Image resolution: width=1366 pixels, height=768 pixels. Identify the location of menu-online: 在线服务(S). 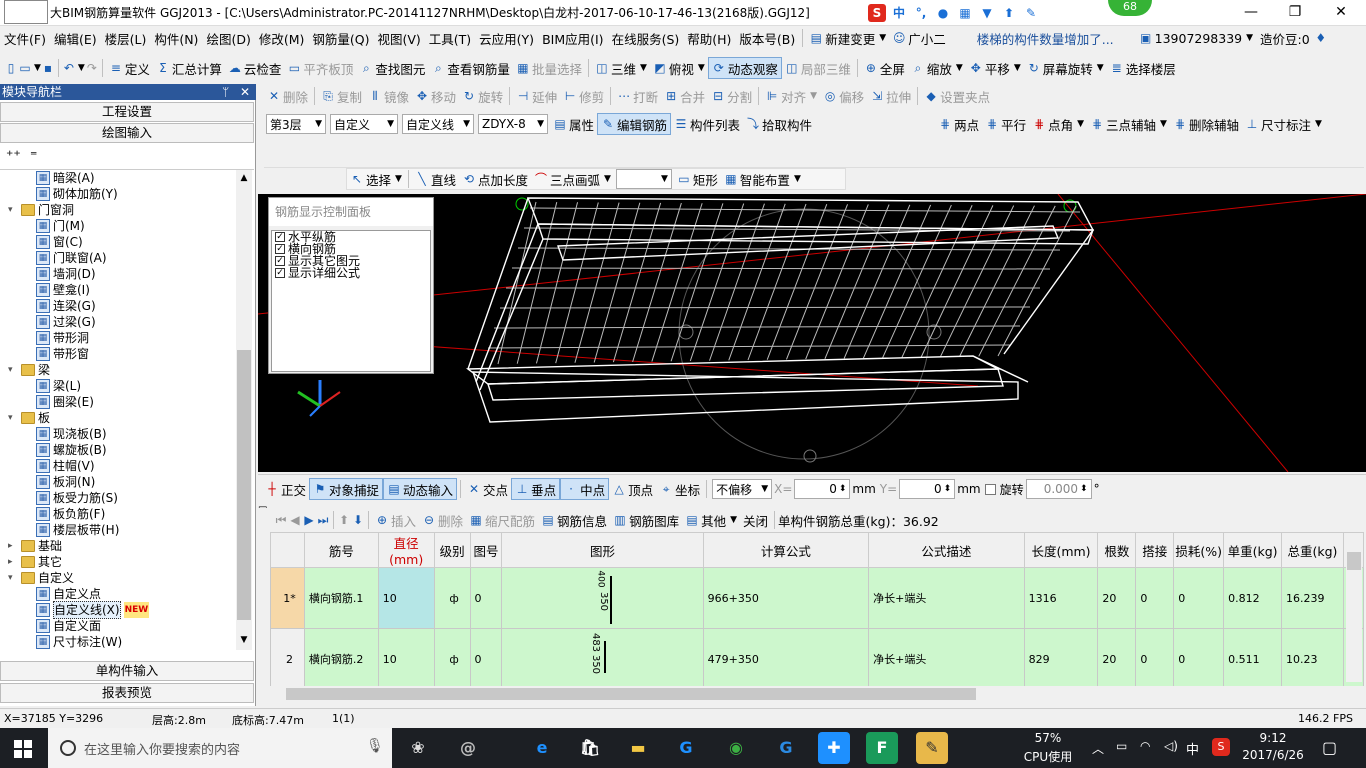
(646, 38).